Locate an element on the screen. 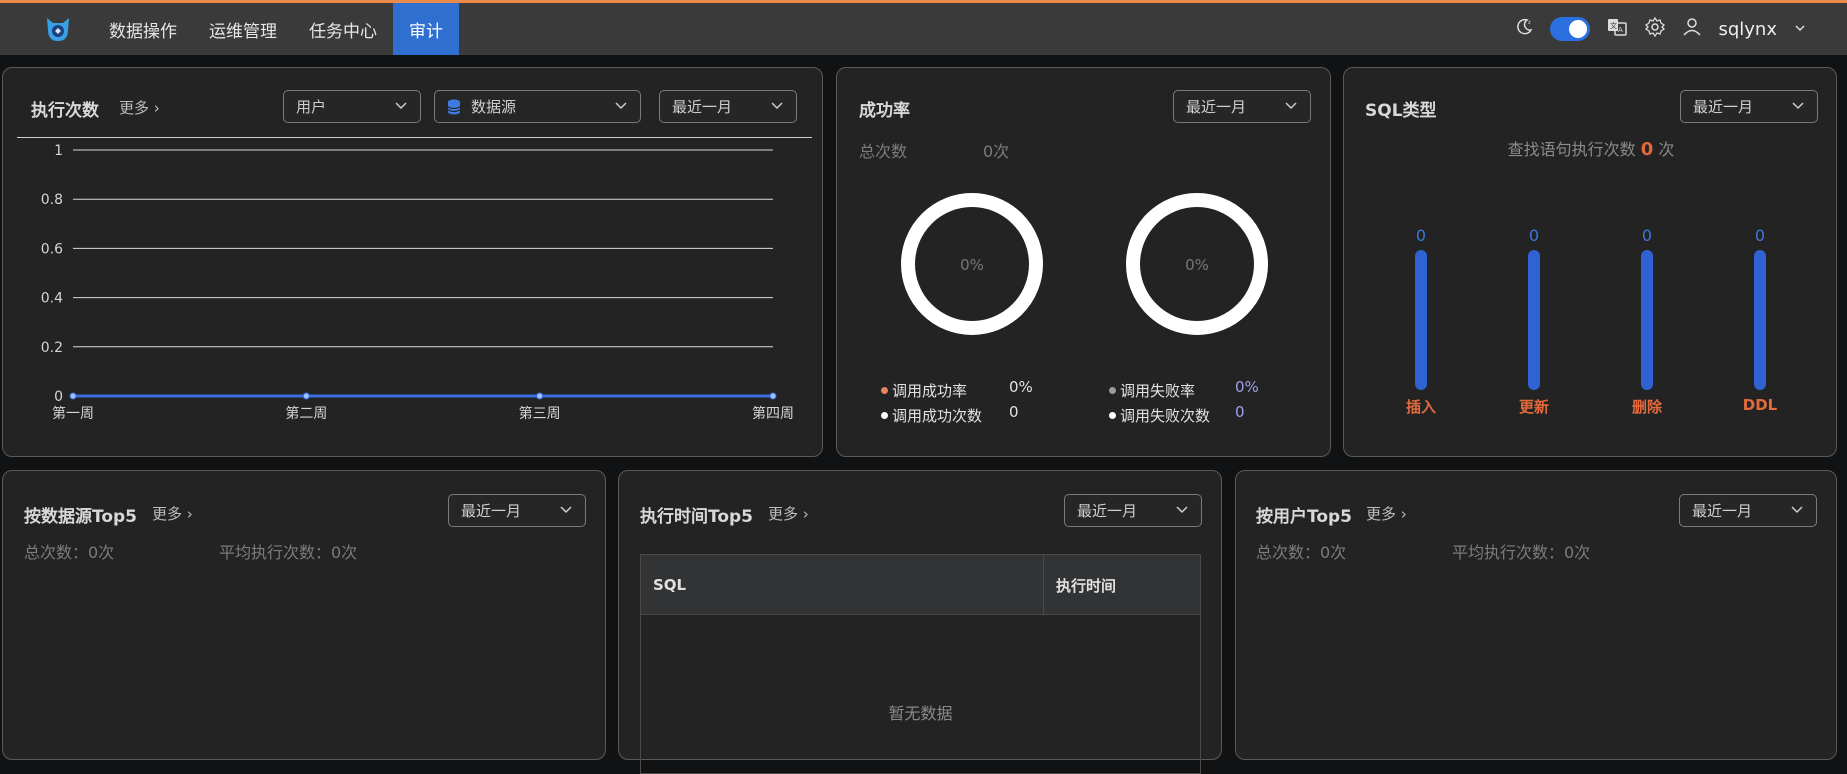  legend-fail-rate: 调用失败率 is located at coordinates (1152, 390).